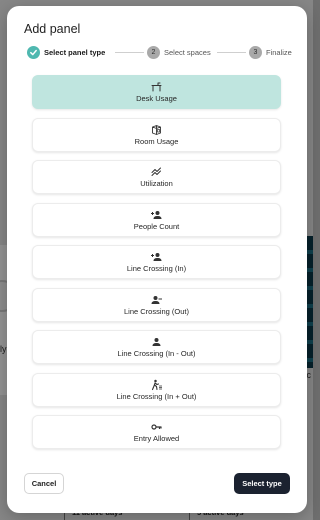  What do you see at coordinates (156, 342) in the screenshot?
I see `person-icon` at bounding box center [156, 342].